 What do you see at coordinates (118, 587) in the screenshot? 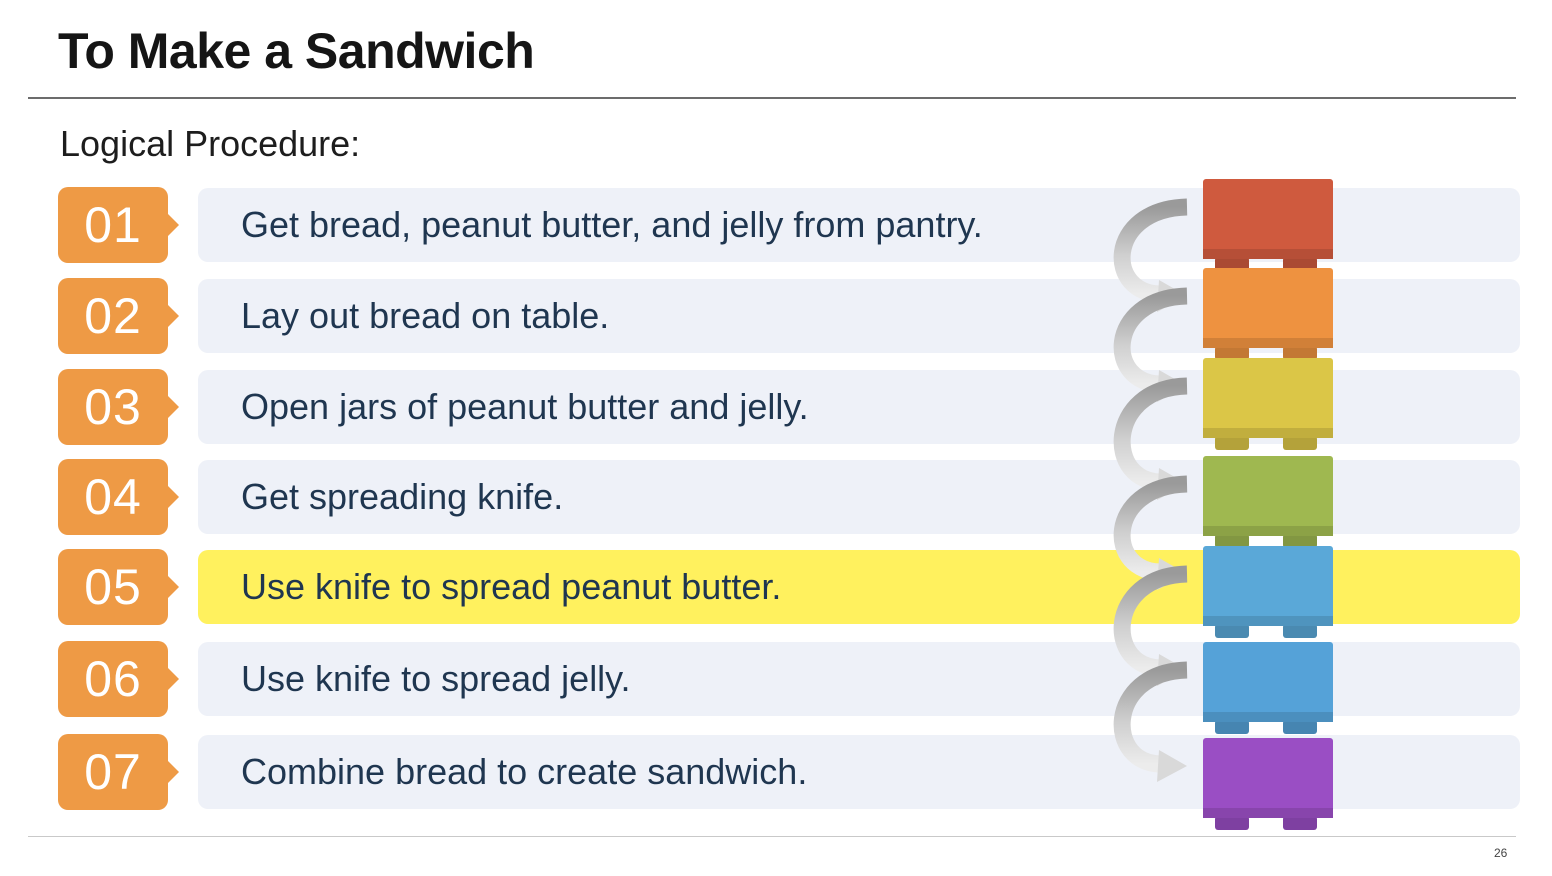
I see `step-number-badge: 05` at bounding box center [118, 587].